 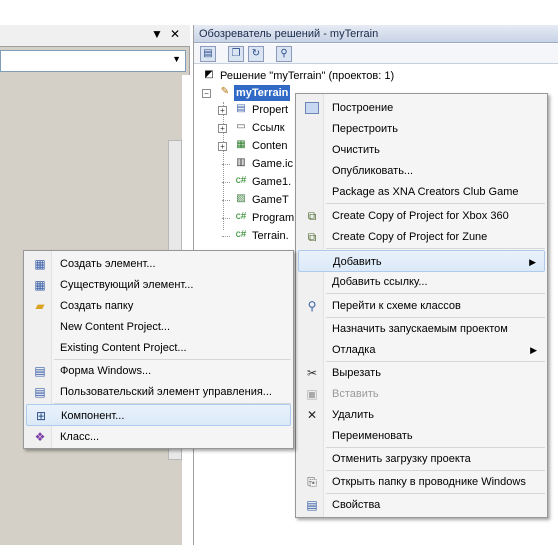 I want to click on properties-toolbar-icon: ▤, so click(x=208, y=54).